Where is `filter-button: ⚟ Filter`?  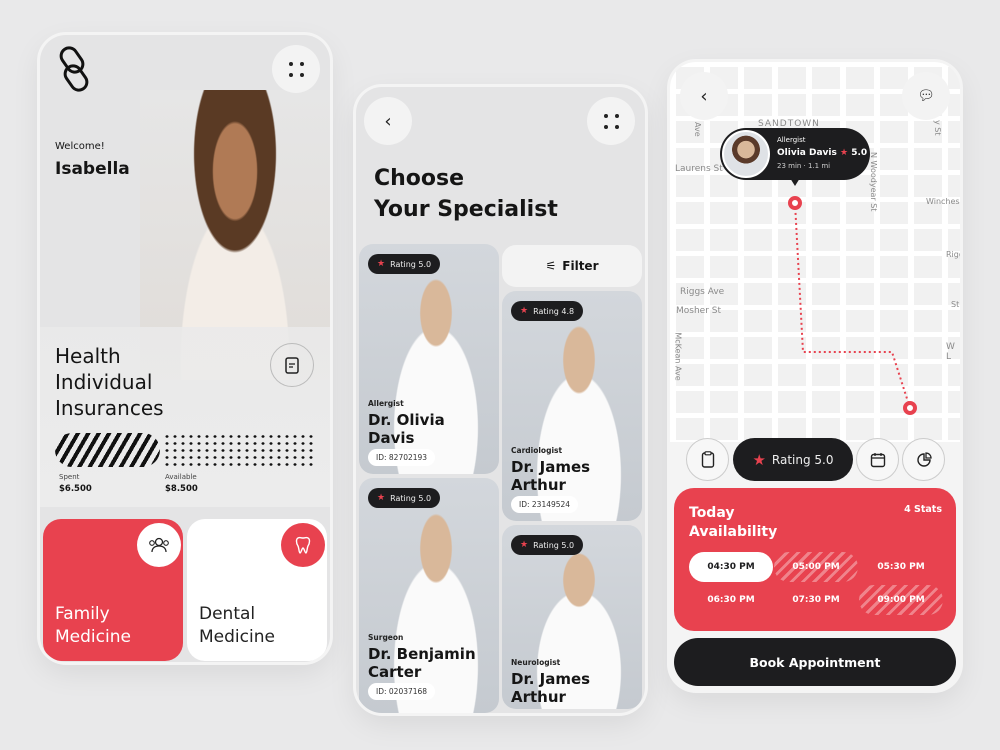 filter-button: ⚟ Filter is located at coordinates (572, 266).